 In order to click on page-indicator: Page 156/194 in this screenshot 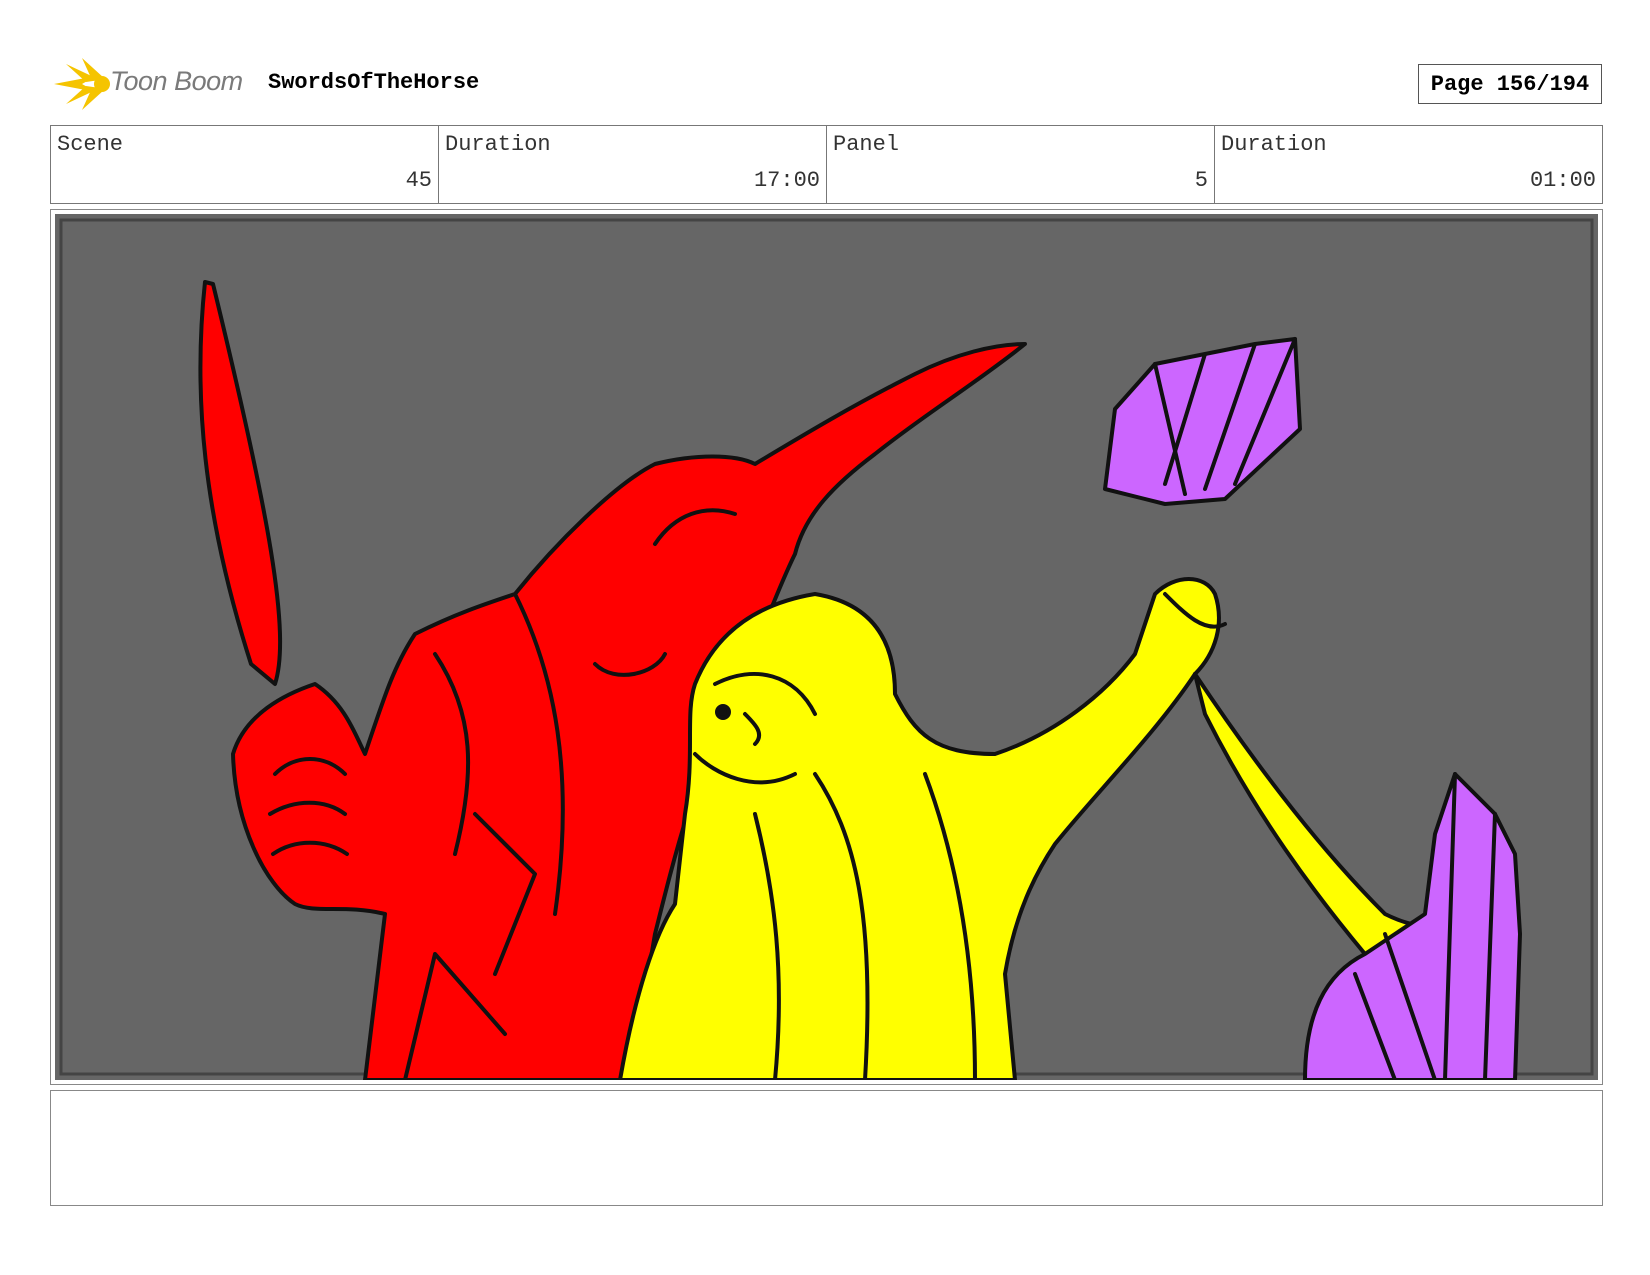, I will do `click(1510, 84)`.